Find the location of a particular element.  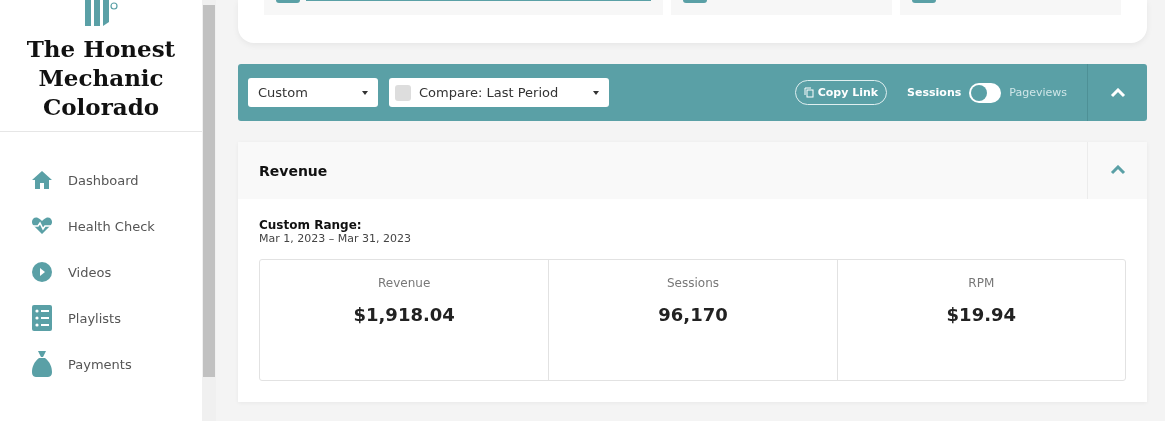

compare-dropdown: Compare: Last Period is located at coordinates (499, 92).